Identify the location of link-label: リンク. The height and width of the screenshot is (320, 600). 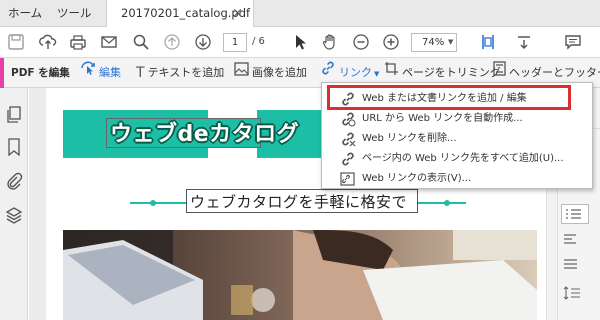
(355, 72).